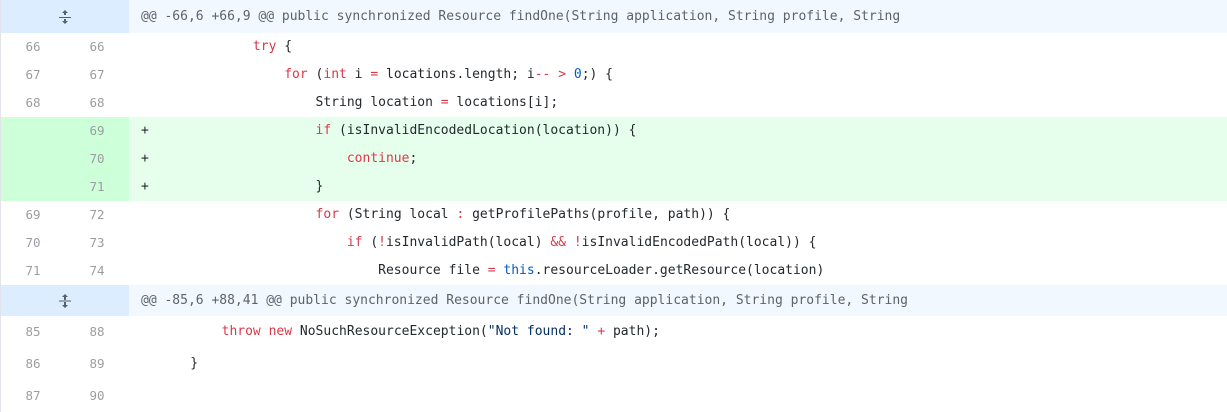 The height and width of the screenshot is (412, 1227). Describe the element at coordinates (601, 331) in the screenshot. I see `code-token-op: +` at that location.